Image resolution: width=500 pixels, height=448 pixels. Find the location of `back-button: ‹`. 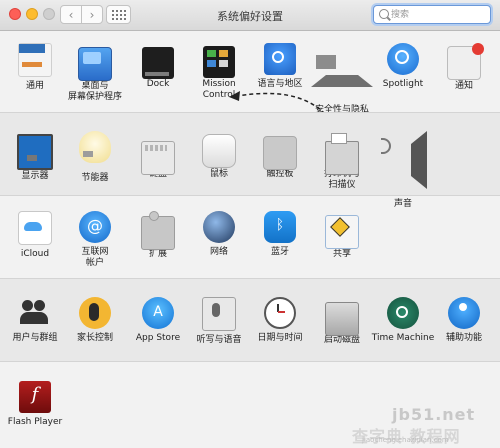

back-button: ‹ is located at coordinates (71, 14).